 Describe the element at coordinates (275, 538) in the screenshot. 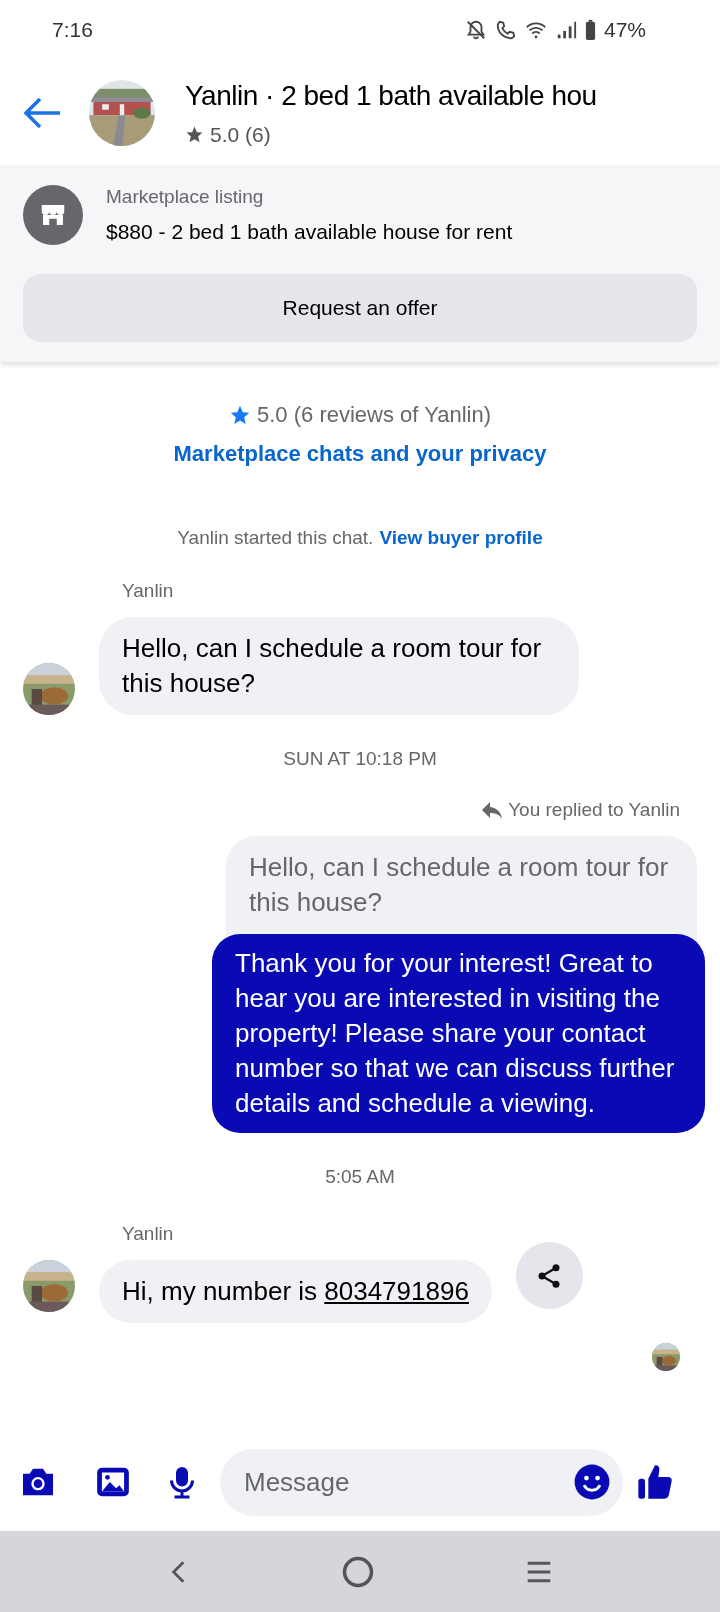

I see `chat-started-notice: Yanlin started this chat.` at that location.